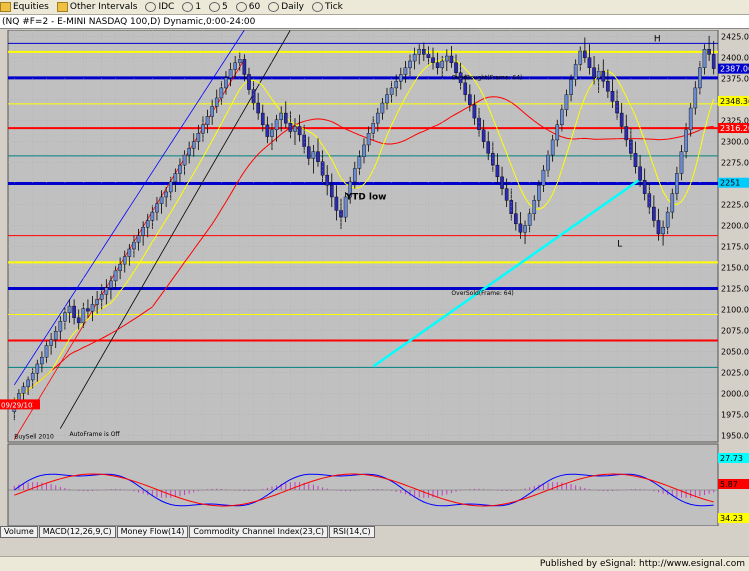  I want to click on macd-pane, so click(363, 484).